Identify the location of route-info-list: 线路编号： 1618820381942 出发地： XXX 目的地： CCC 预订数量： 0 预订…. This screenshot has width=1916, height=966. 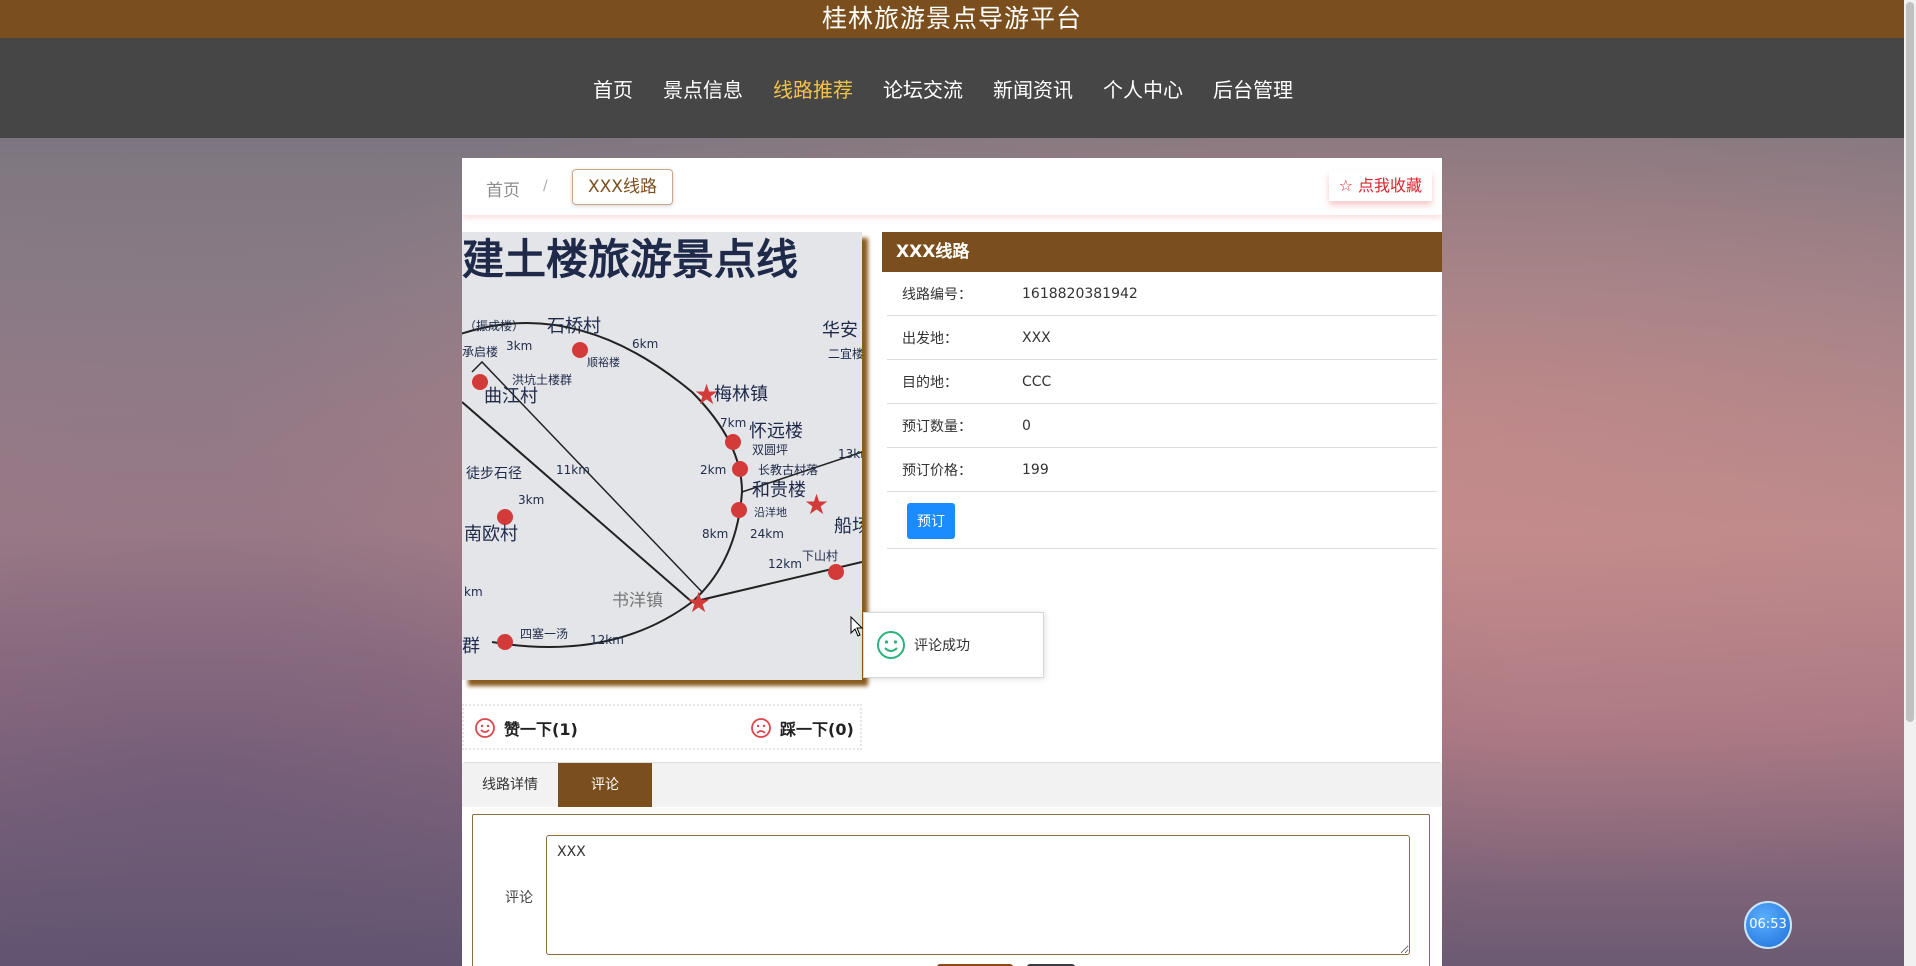
(1162, 382).